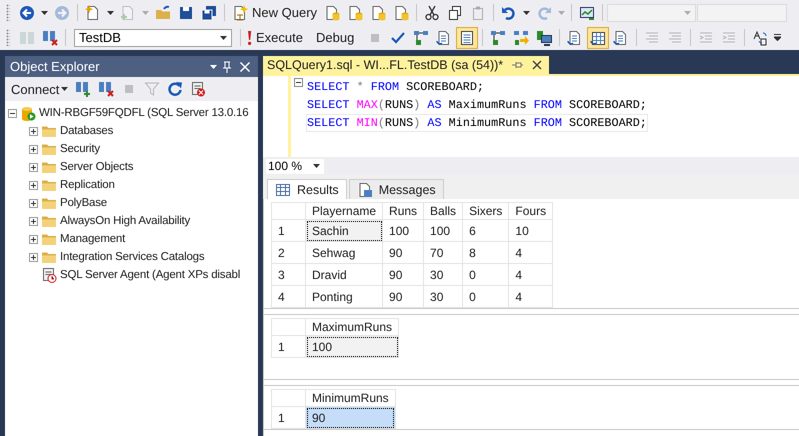 The width and height of the screenshot is (799, 436). What do you see at coordinates (289, 297) in the screenshot?
I see `row-number: 4` at bounding box center [289, 297].